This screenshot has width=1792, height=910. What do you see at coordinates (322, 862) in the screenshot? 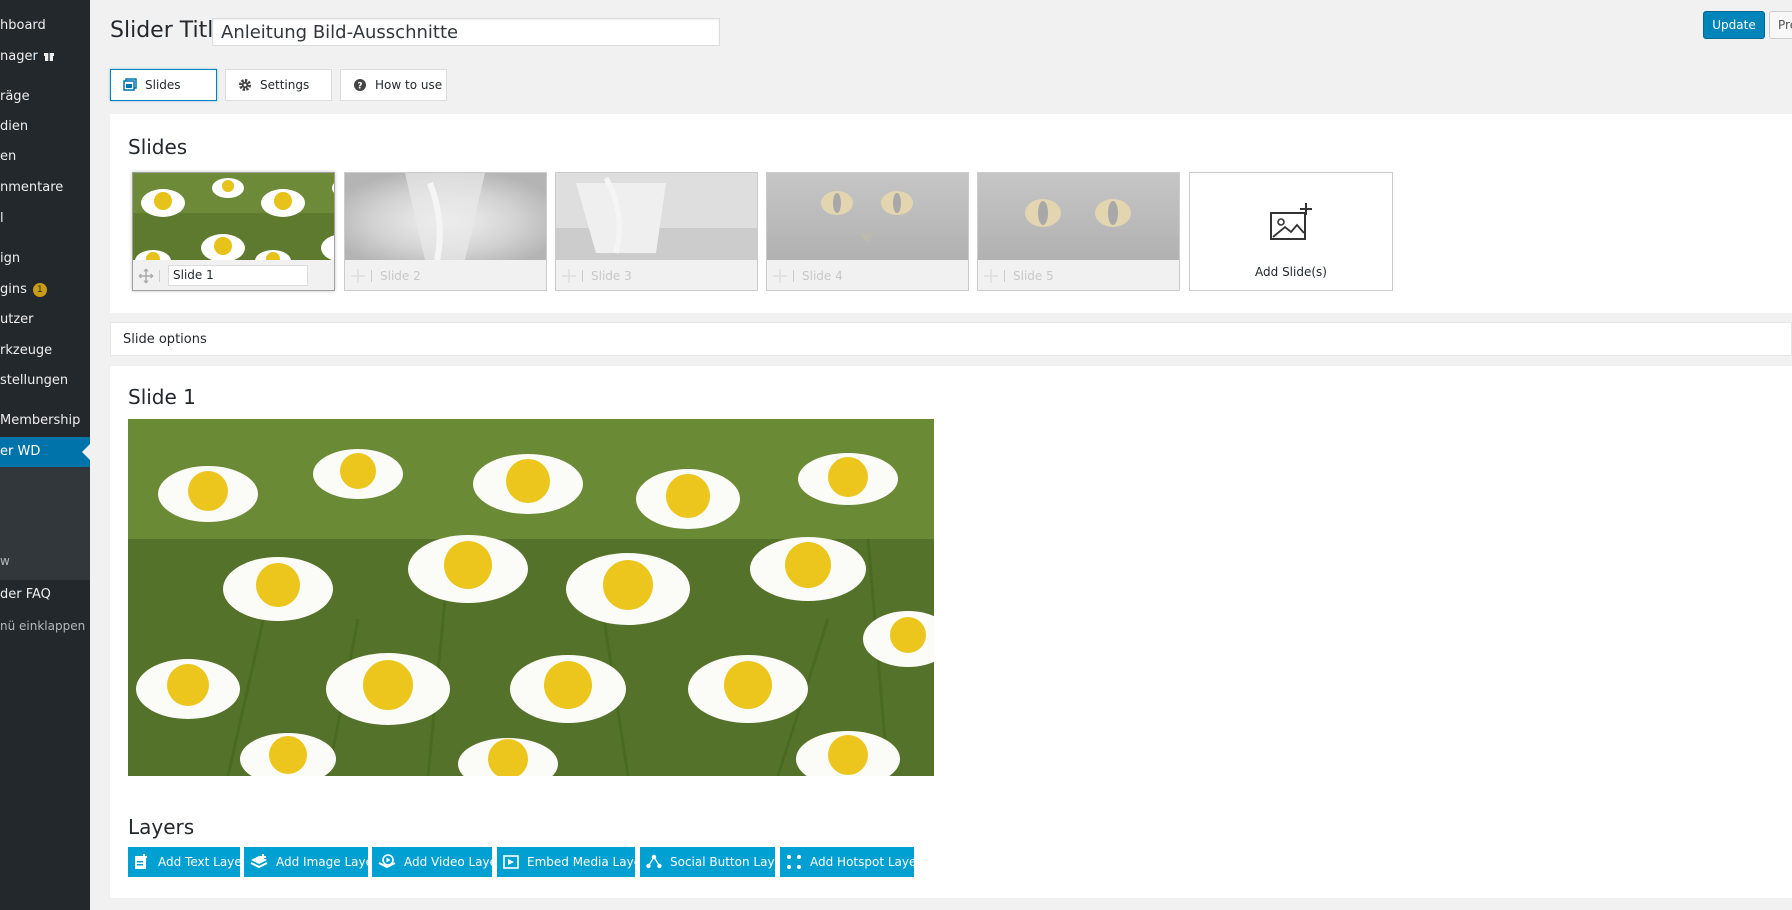
I see `add-image-layer-label: Add Image Layer` at bounding box center [322, 862].